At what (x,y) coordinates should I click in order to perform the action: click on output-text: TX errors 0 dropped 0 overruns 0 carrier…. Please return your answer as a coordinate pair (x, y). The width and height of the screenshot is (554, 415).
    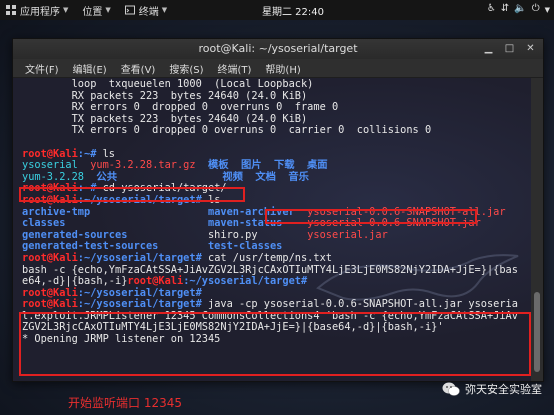
    Looking at the image, I should click on (227, 130).